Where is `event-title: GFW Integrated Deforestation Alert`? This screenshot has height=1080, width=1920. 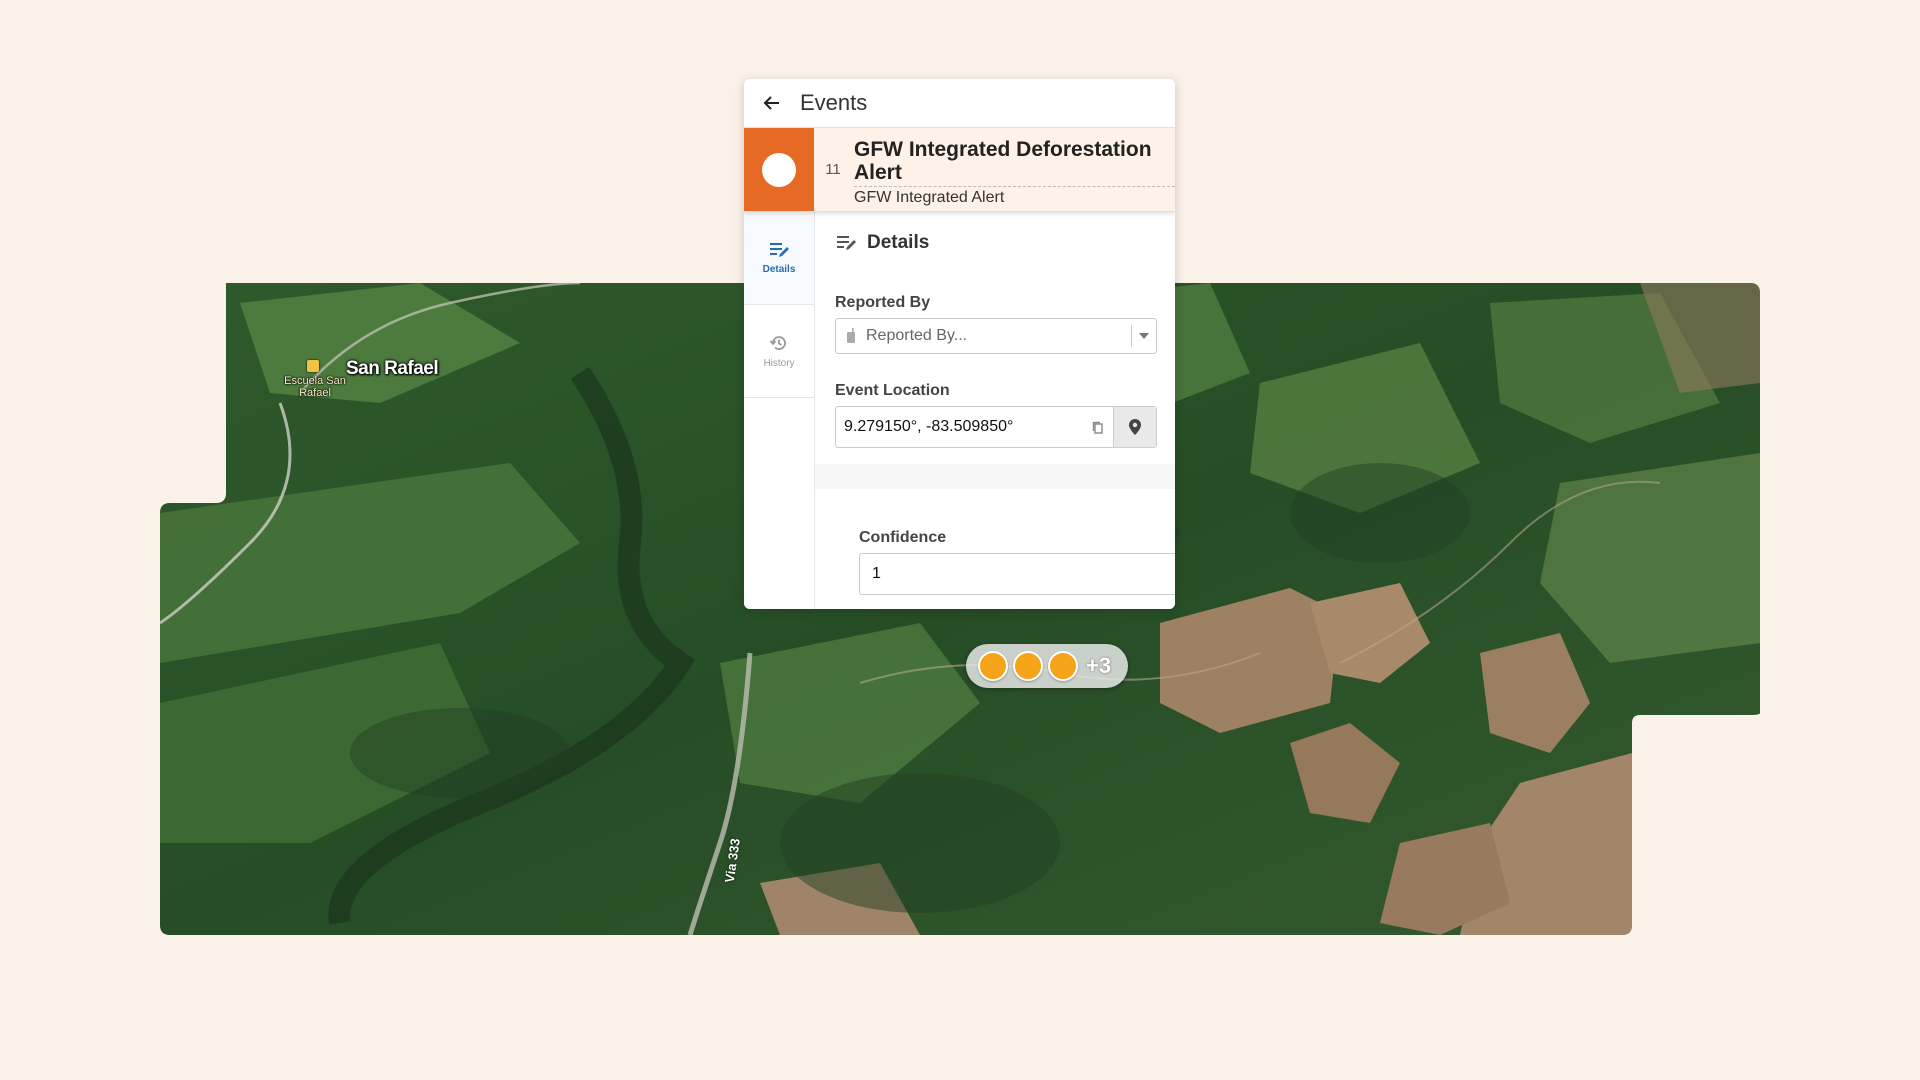
event-title: GFW Integrated Deforestation Alert is located at coordinates (1014, 161).